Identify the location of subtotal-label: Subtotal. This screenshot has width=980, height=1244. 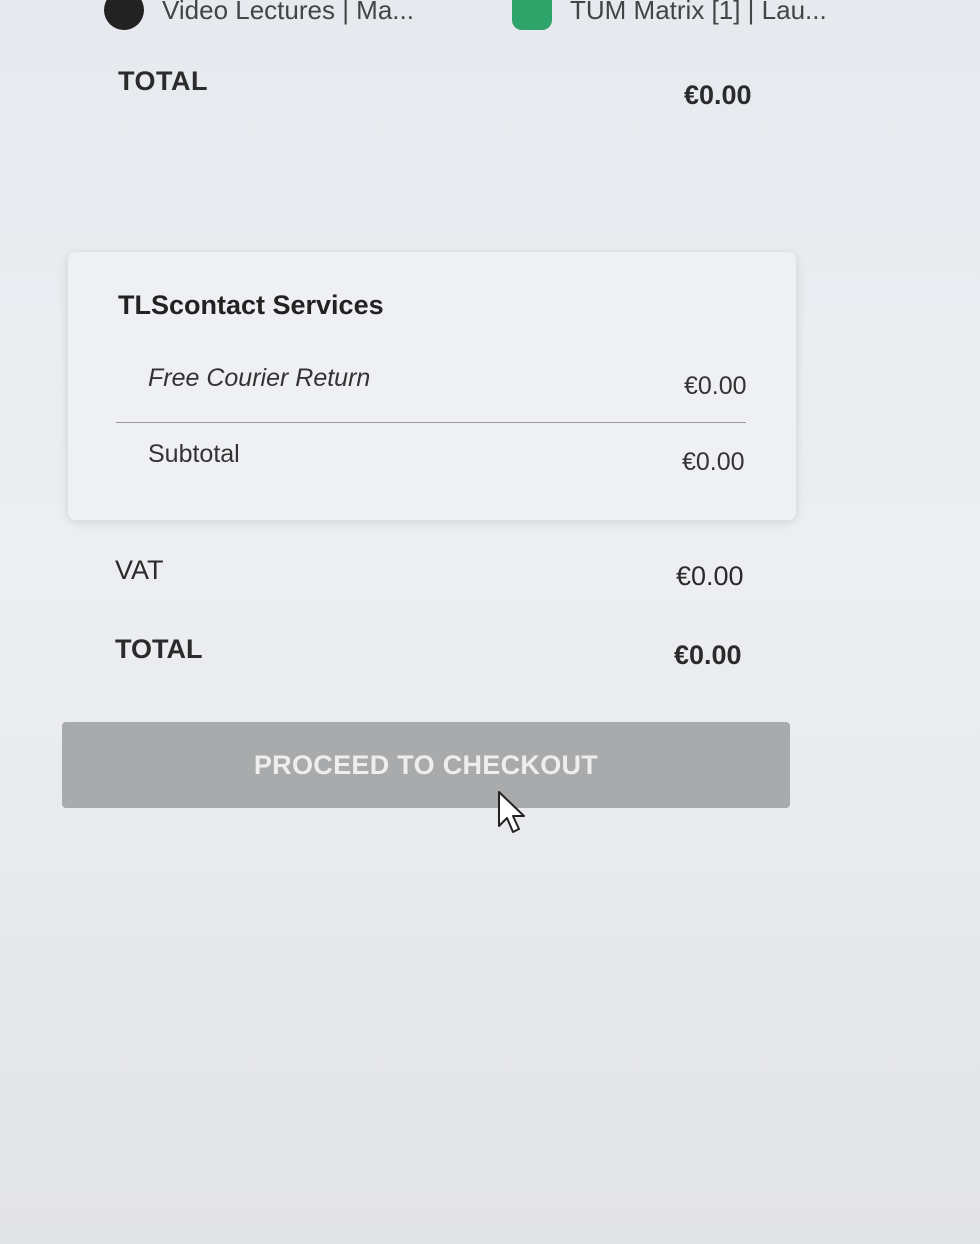
(194, 454).